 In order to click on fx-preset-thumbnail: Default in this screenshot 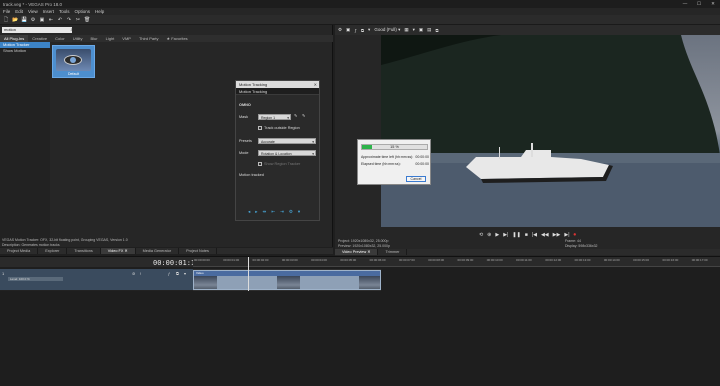, I will do `click(73, 61)`.